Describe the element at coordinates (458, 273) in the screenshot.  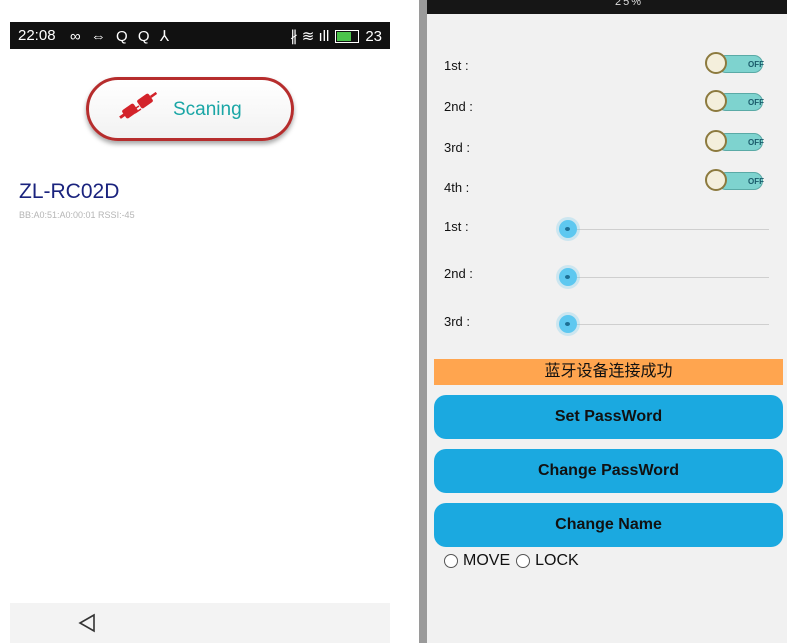
I see `slider-label-2: 2nd :` at that location.